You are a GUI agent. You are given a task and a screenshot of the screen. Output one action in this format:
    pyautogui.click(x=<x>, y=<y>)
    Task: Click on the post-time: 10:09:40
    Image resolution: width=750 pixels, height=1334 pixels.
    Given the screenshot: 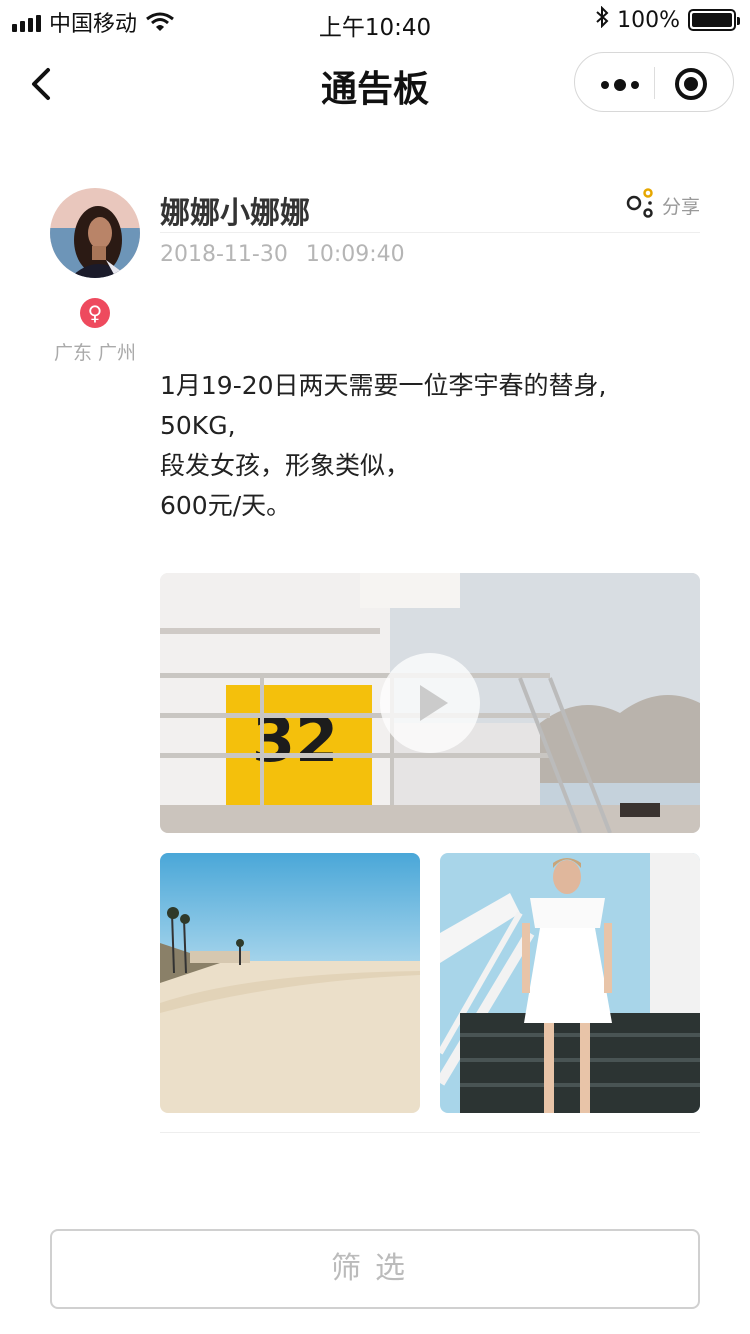 What is the action you would take?
    pyautogui.click(x=355, y=254)
    